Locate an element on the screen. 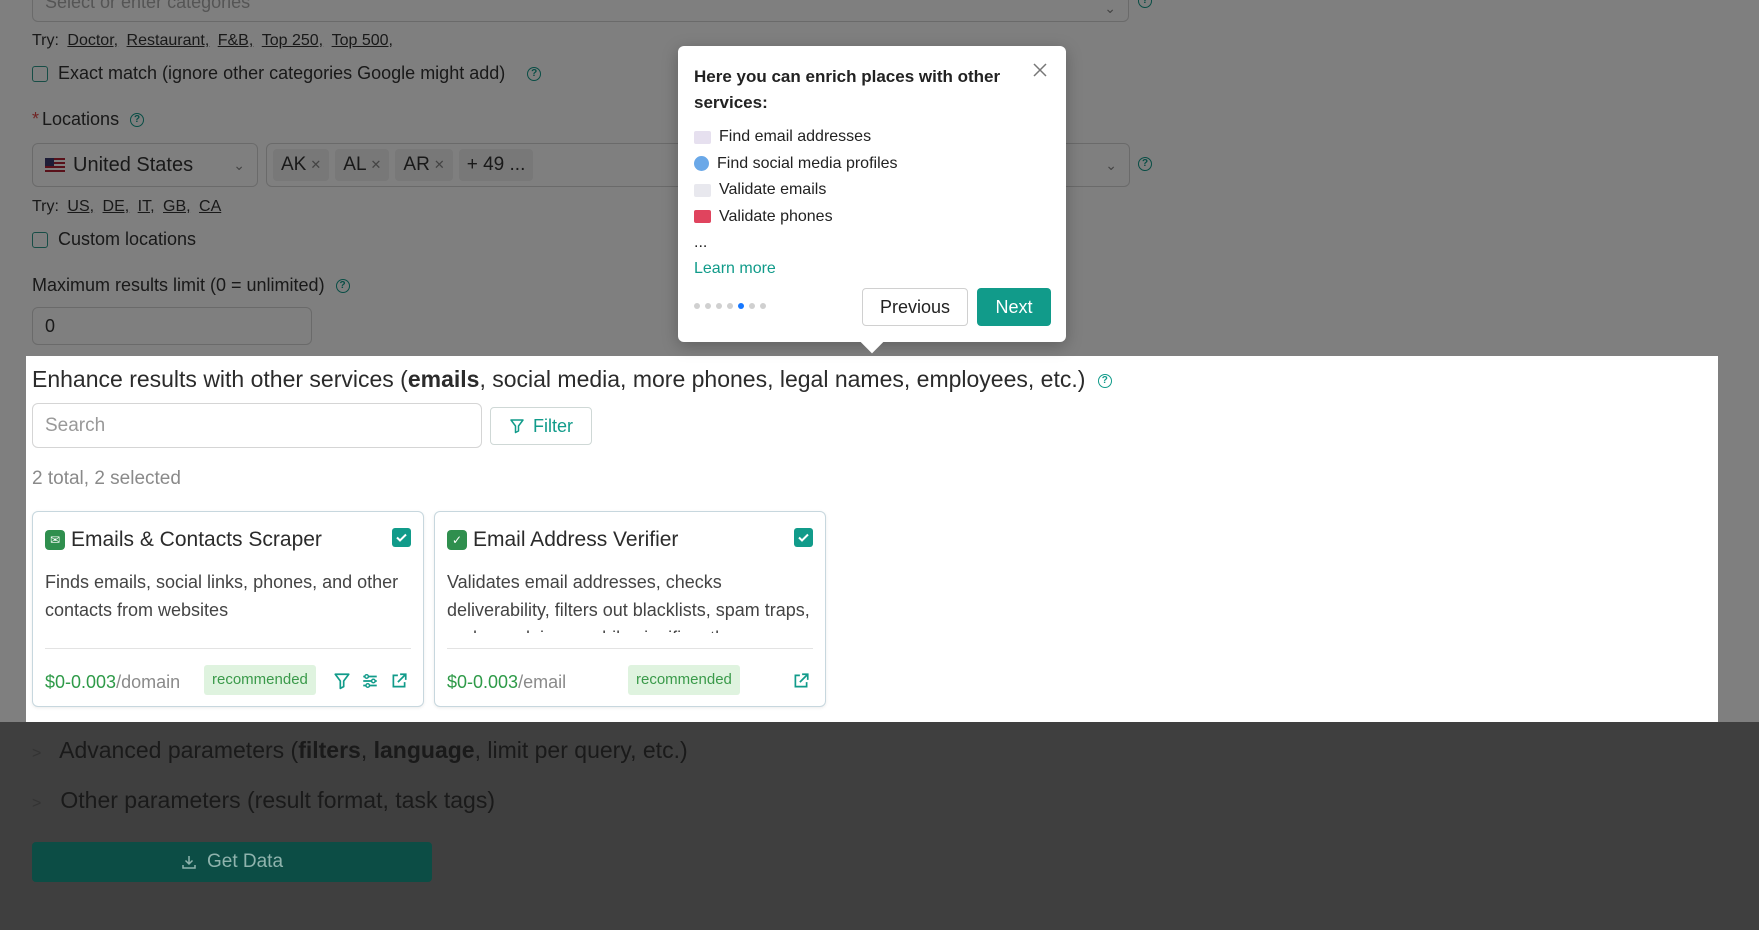 Image resolution: width=1759 pixels, height=930 pixels. globe-icon is located at coordinates (701, 164).